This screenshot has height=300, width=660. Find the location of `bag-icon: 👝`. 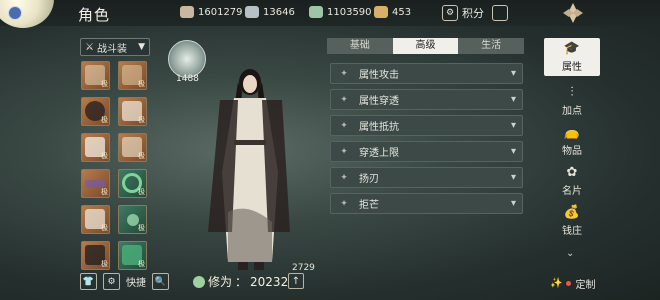

bag-icon: 👝 is located at coordinates (572, 132).